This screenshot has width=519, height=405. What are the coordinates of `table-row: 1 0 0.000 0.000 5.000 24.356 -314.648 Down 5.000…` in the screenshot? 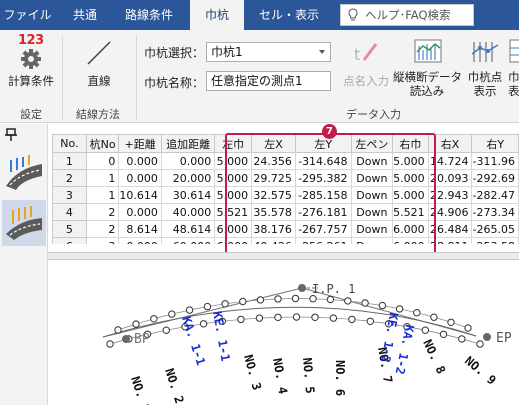 It's located at (285, 161).